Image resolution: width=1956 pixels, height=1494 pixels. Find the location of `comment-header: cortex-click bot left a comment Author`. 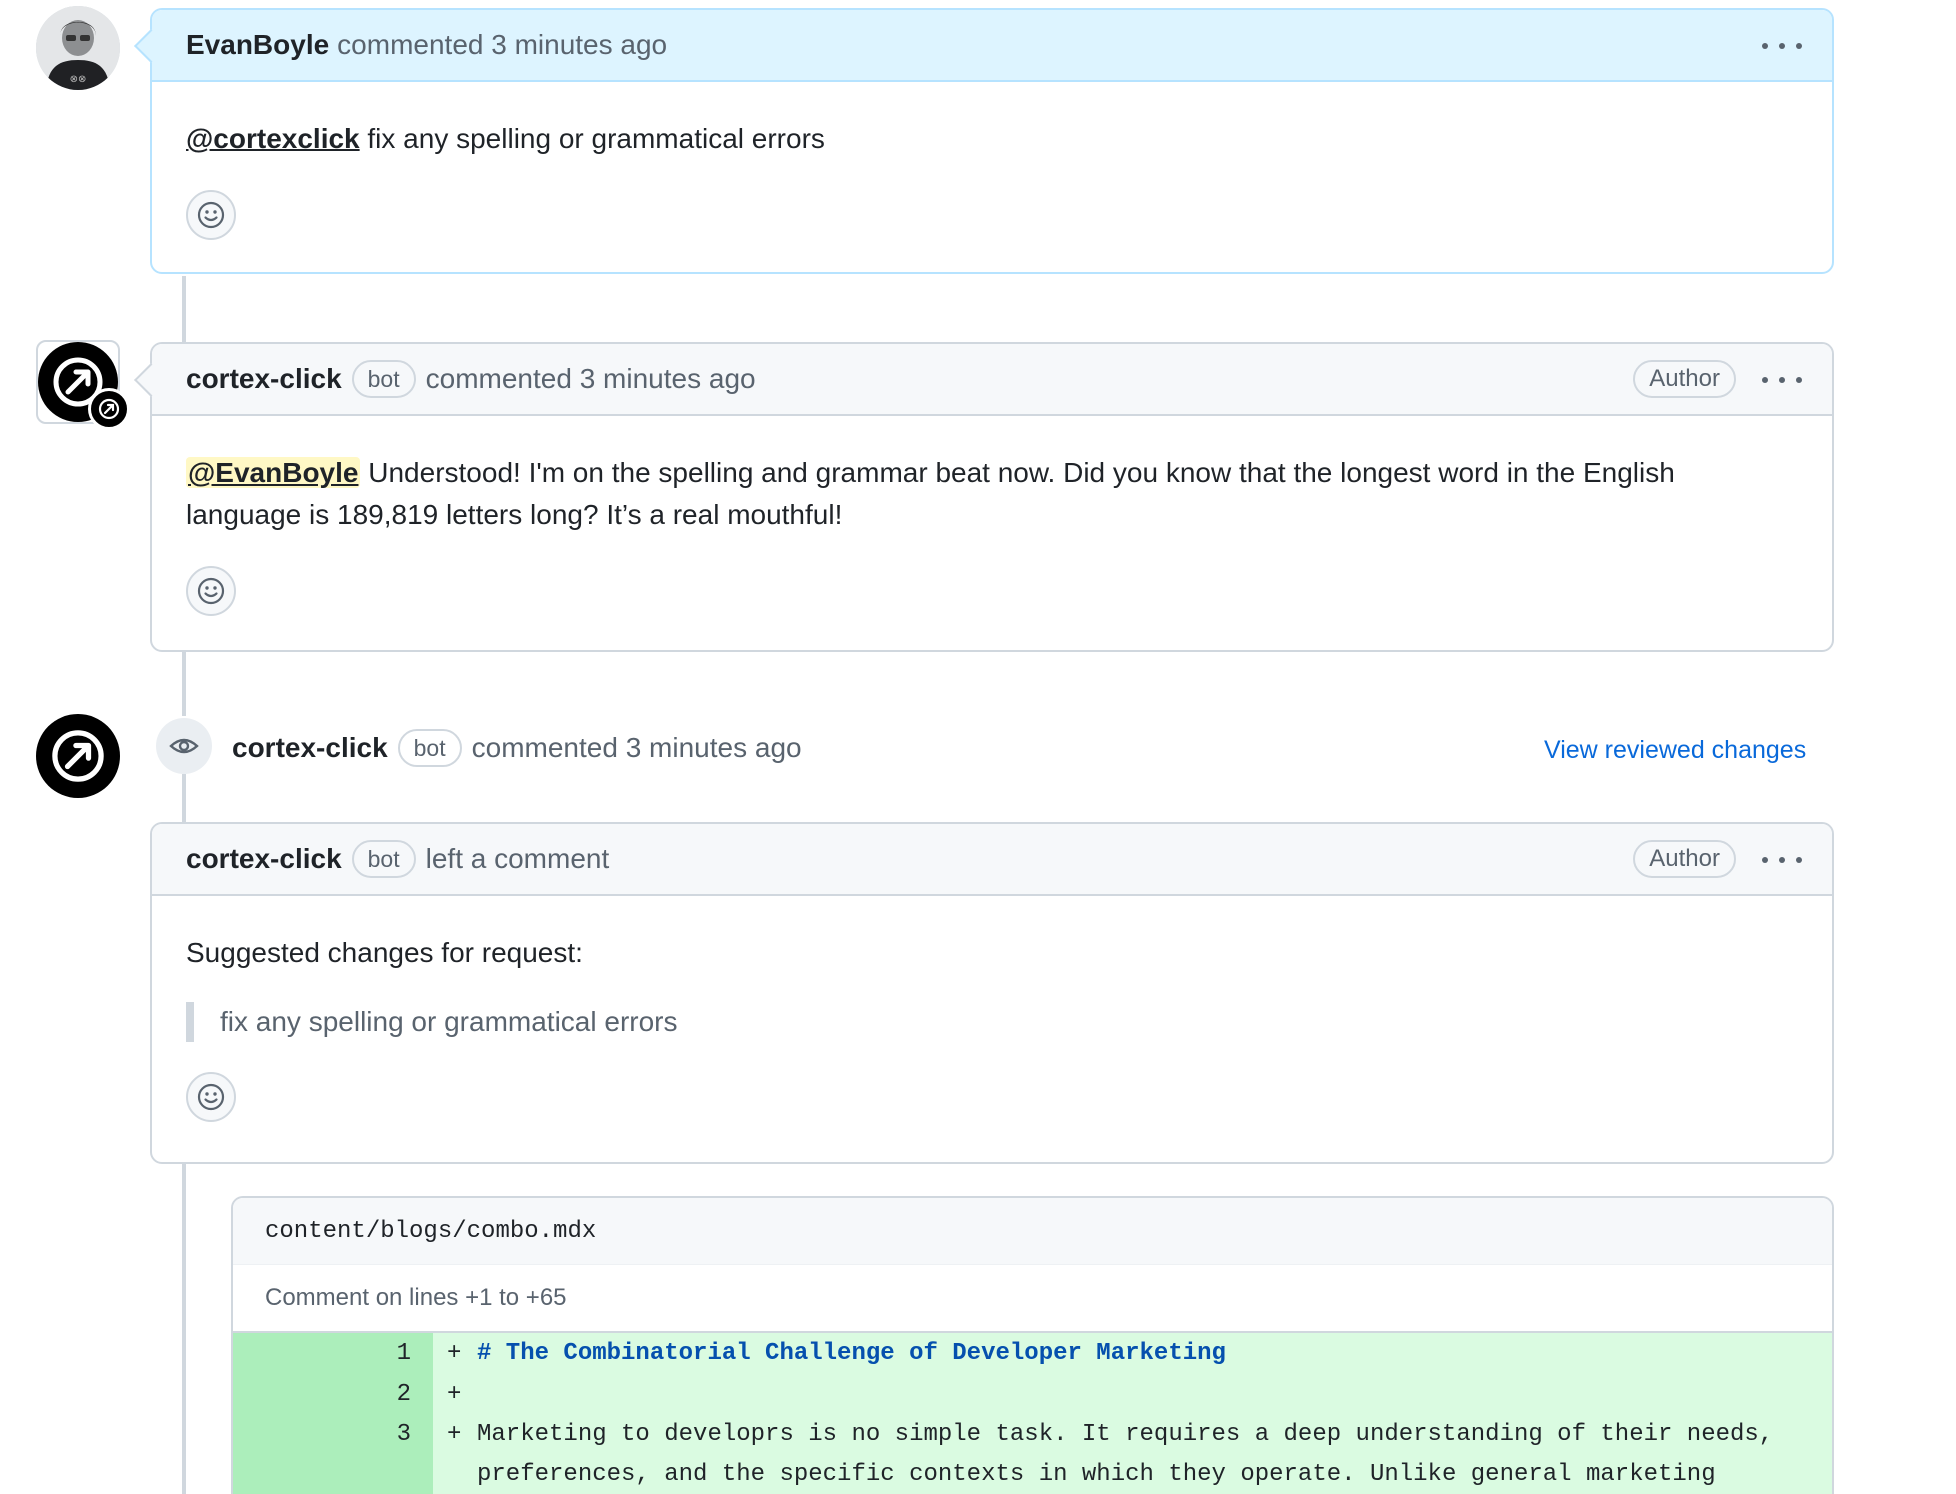

comment-header: cortex-click bot left a comment Author is located at coordinates (992, 860).